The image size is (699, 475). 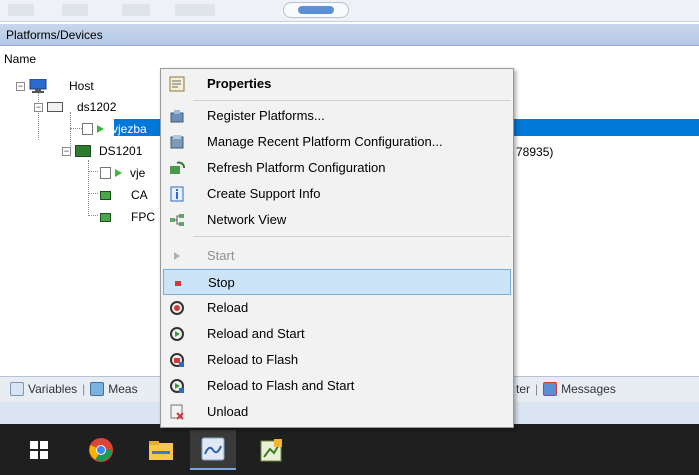 I want to click on tree-label-vjezba: vjezba, so click(x=129, y=129).